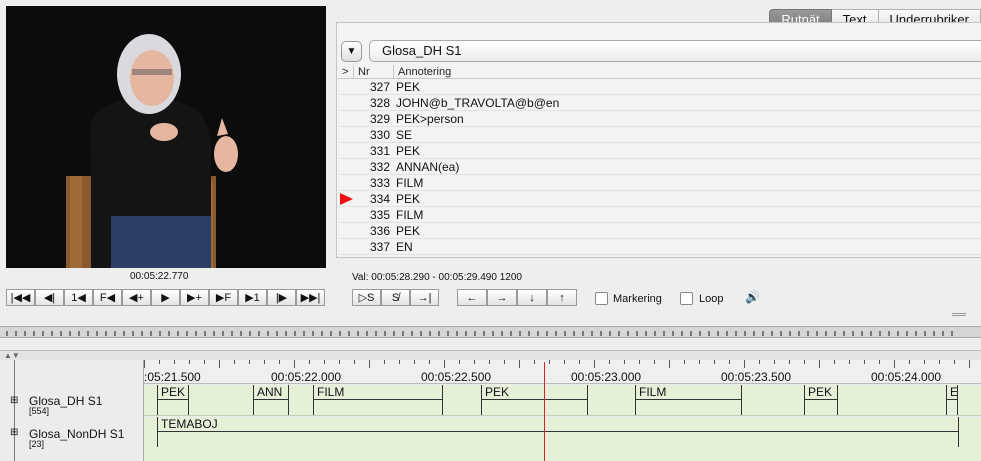  Describe the element at coordinates (37, 444) in the screenshot. I see `tier-count-glosa-nondh: [23]` at that location.